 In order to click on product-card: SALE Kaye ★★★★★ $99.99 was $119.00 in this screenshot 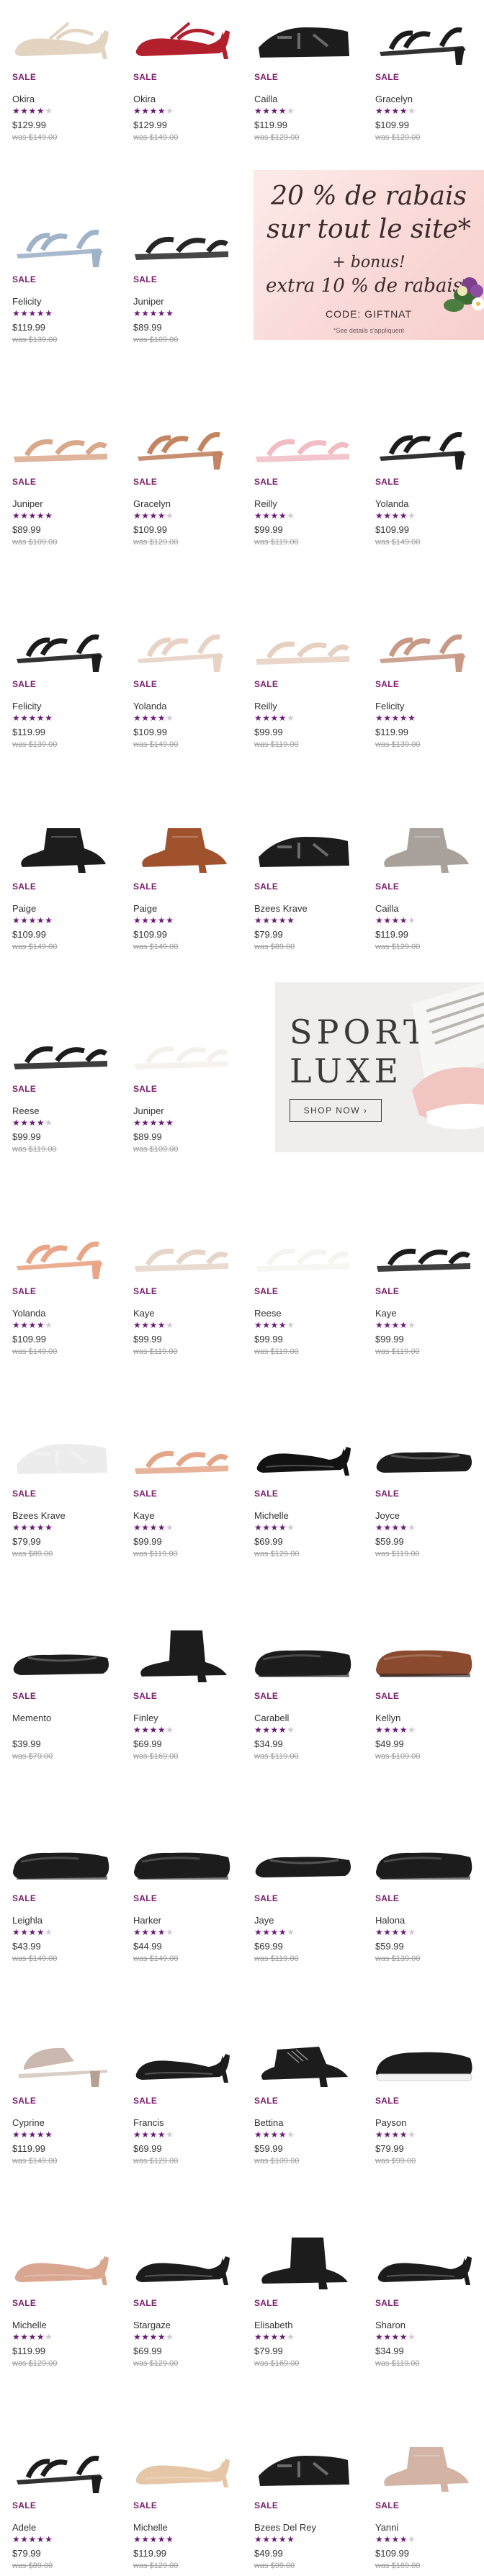, I will do `click(181, 1516)`.